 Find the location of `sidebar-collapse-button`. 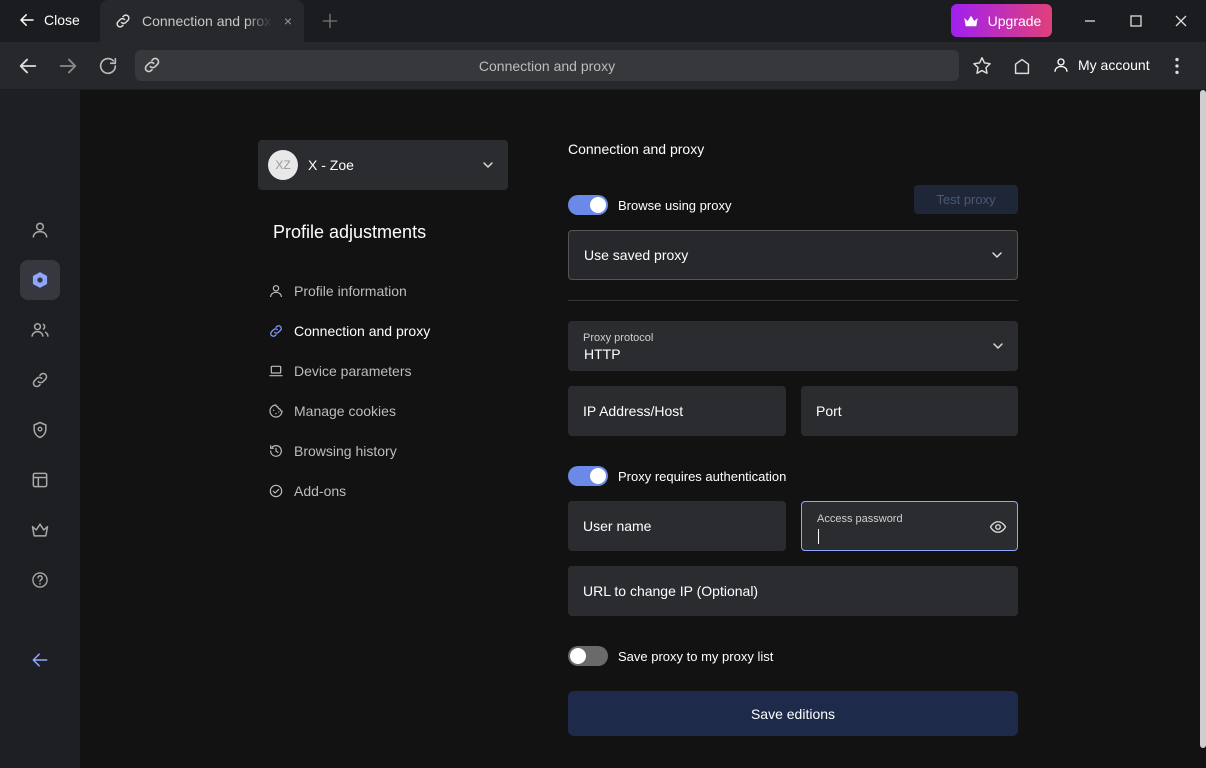

sidebar-collapse-button is located at coordinates (40, 660).